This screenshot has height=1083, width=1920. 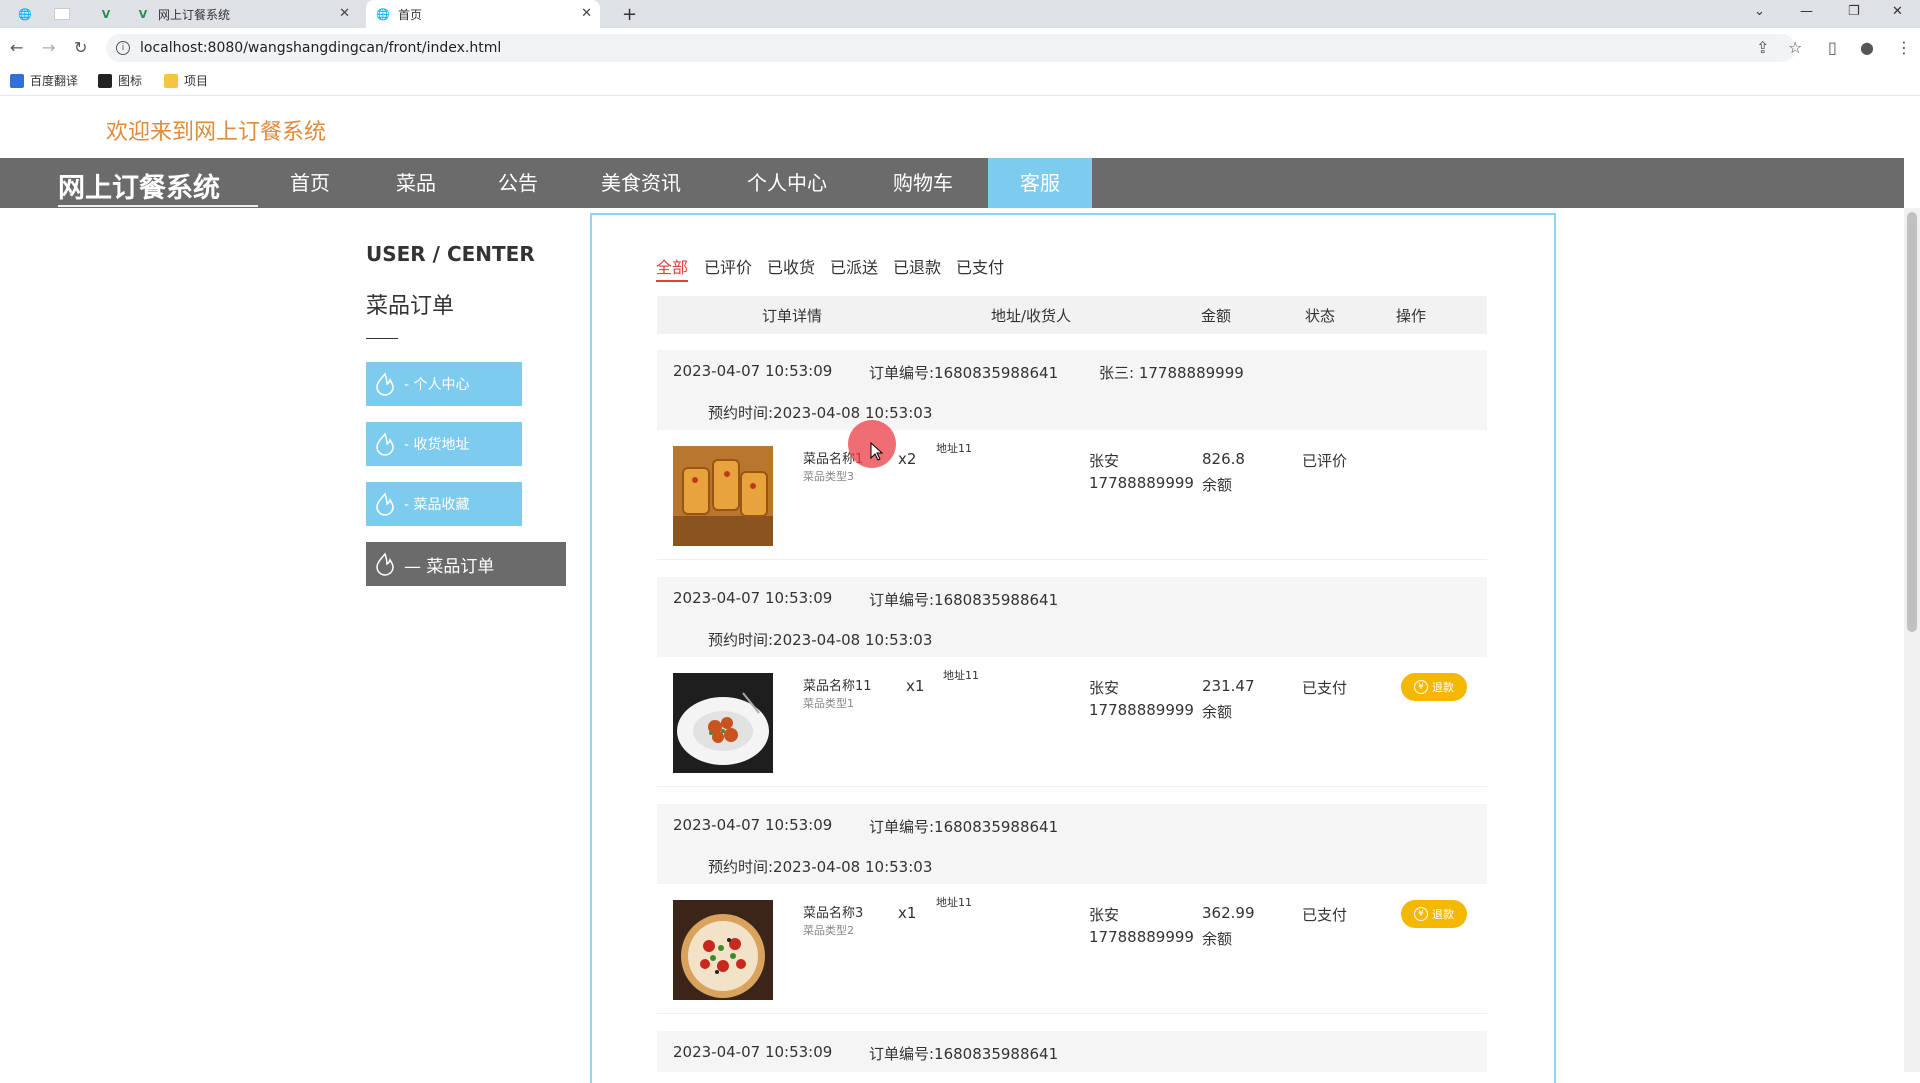 I want to click on dish-quantity: x2, so click(x=907, y=459).